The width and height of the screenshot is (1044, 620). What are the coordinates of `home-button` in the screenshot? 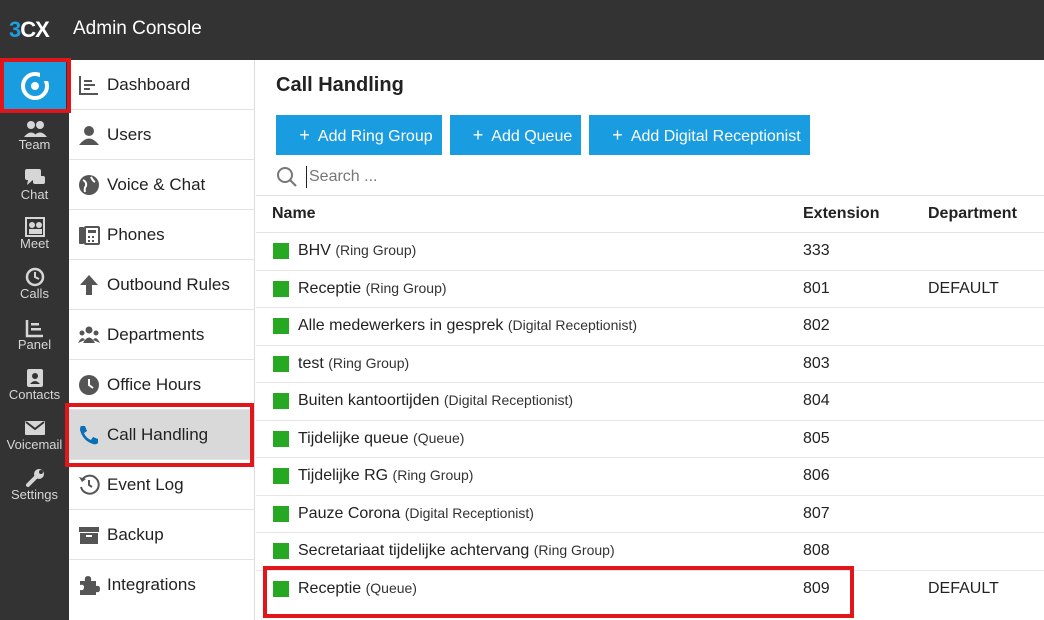 It's located at (35, 86).